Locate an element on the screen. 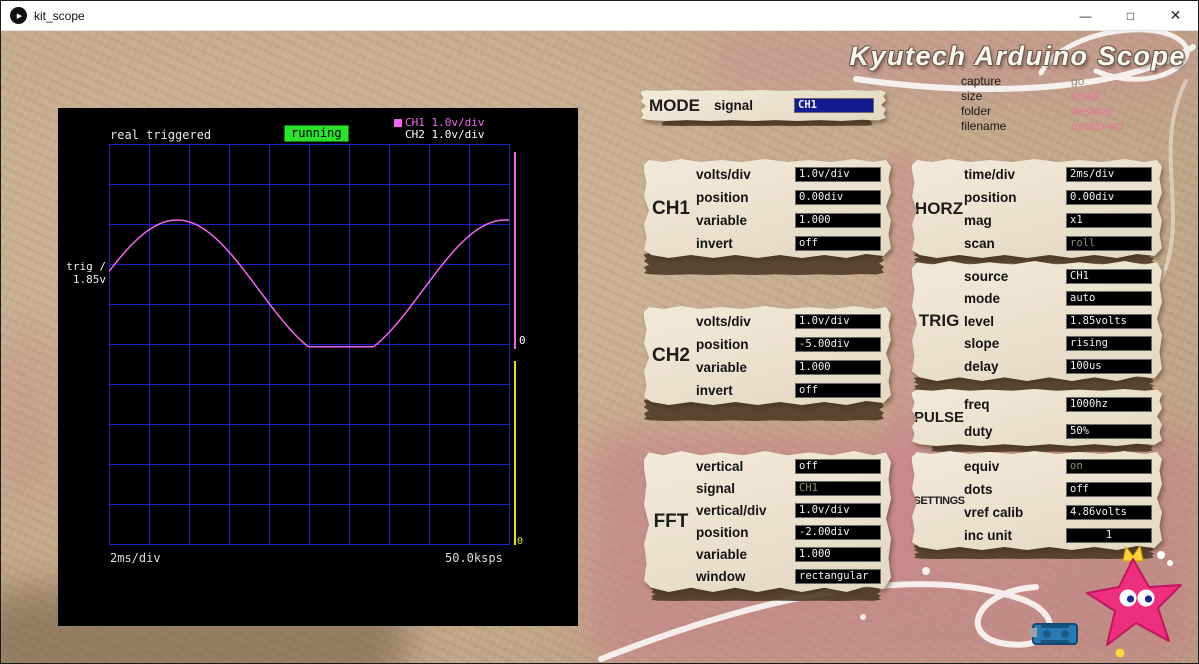  info-label: capture is located at coordinates (981, 80).